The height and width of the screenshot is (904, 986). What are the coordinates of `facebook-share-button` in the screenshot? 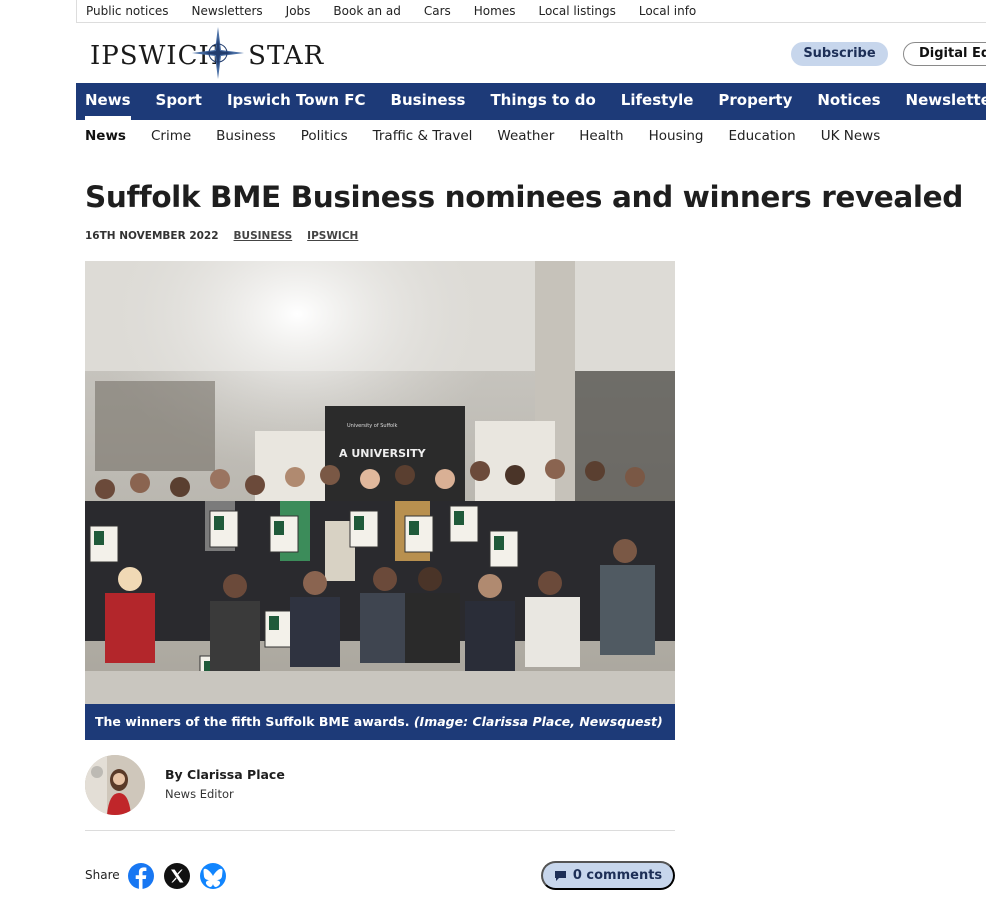 It's located at (141, 876).